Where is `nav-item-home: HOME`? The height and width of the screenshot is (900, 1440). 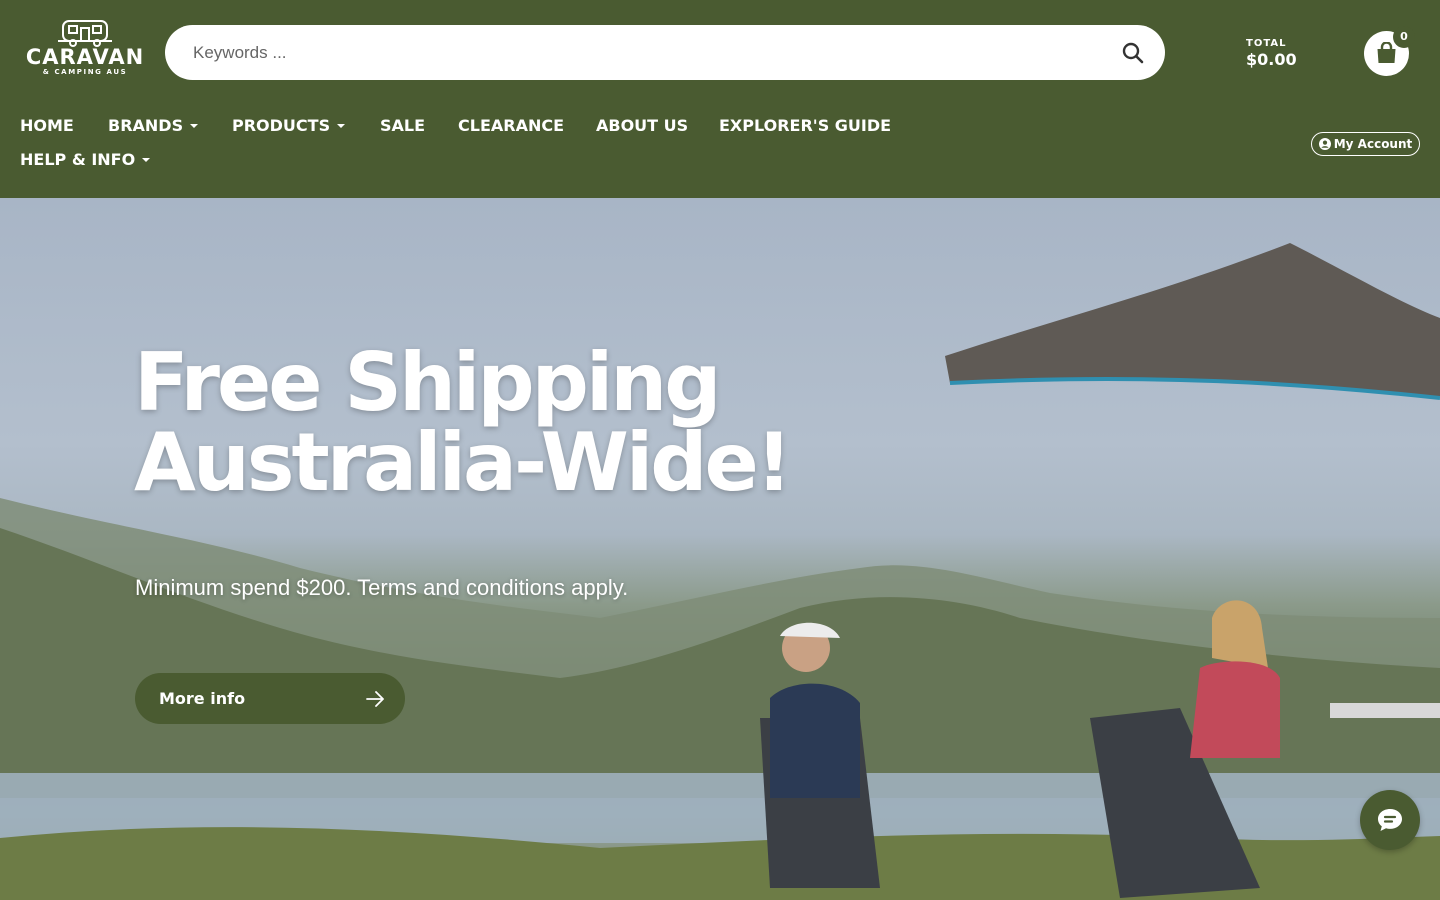 nav-item-home: HOME is located at coordinates (47, 126).